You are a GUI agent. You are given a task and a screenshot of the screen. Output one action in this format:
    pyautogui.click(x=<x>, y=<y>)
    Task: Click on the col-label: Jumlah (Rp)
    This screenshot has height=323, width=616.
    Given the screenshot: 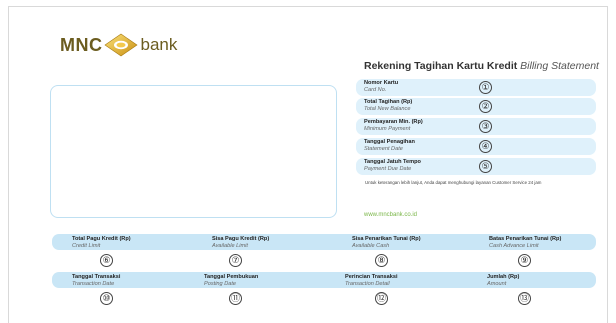 What is the action you would take?
    pyautogui.click(x=503, y=277)
    